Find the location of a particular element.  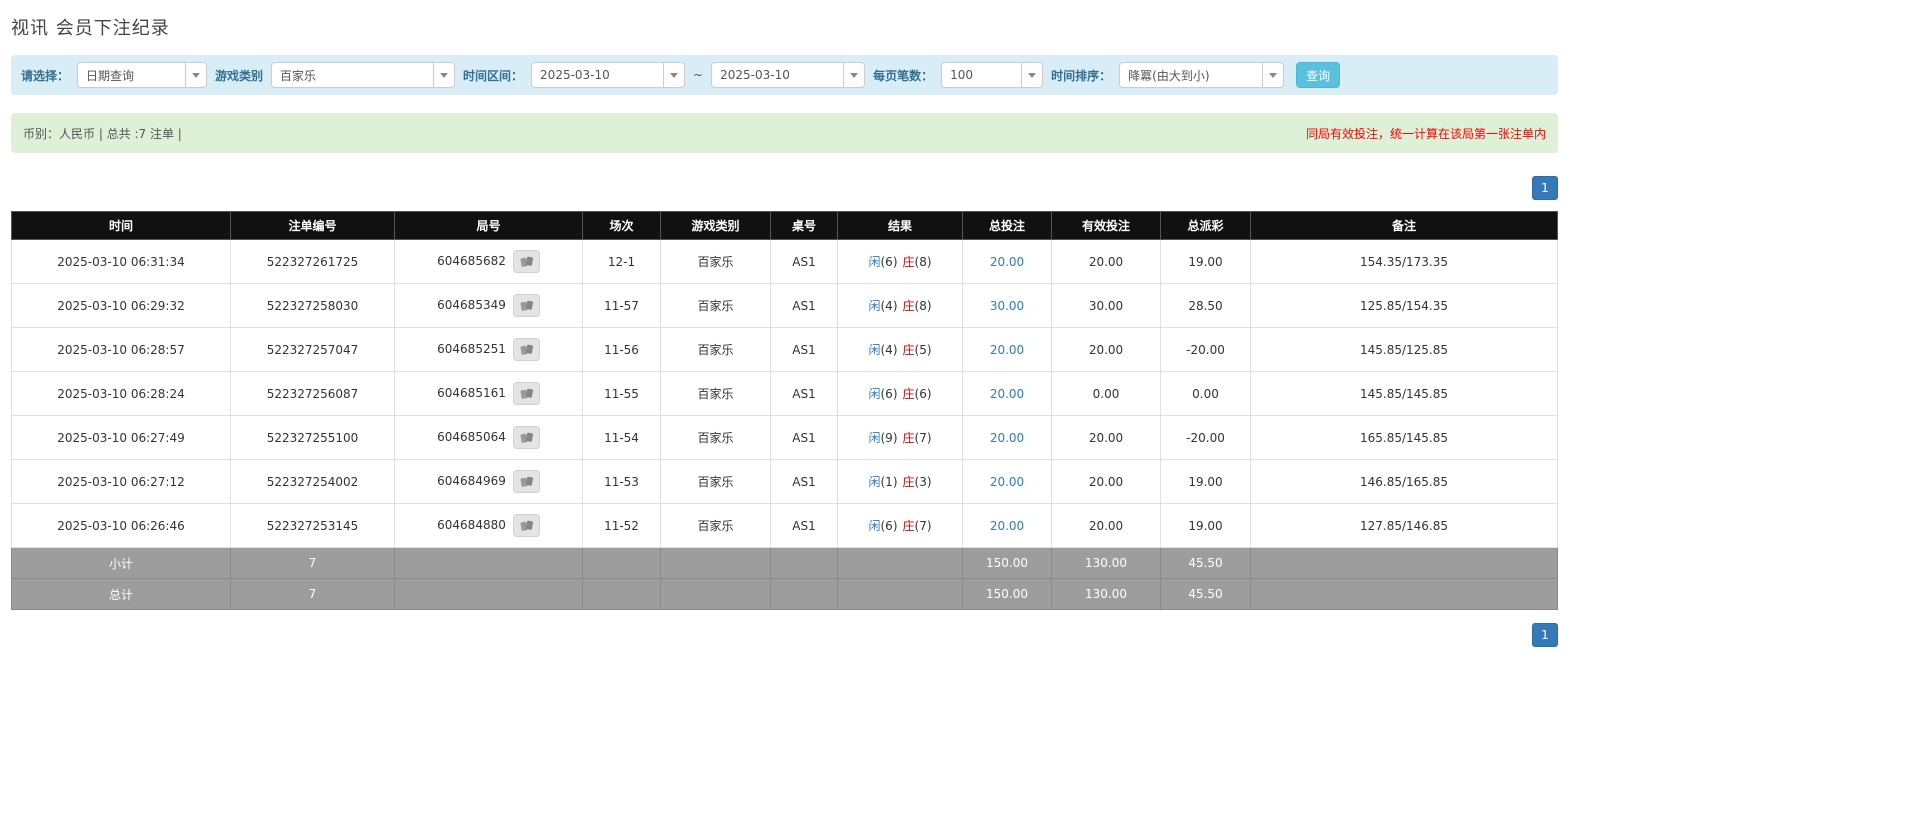

cell-round-id: 604685161 is located at coordinates (488, 393).